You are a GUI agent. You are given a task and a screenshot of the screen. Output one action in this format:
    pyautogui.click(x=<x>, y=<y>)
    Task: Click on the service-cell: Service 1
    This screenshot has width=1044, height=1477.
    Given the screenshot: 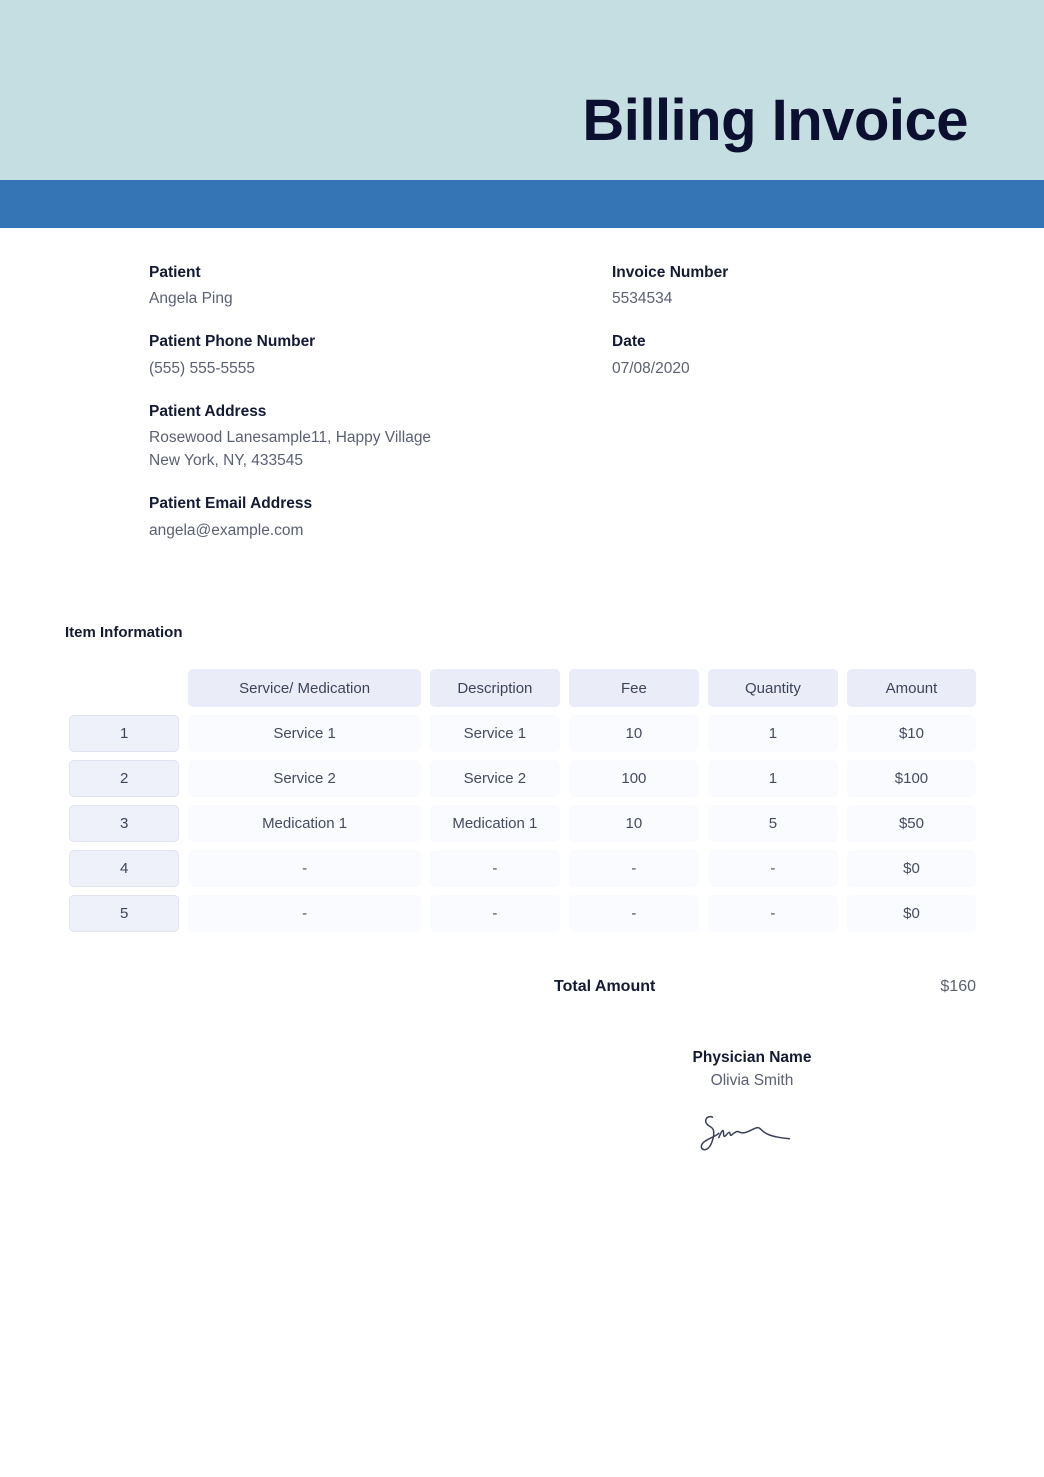 What is the action you would take?
    pyautogui.click(x=304, y=733)
    